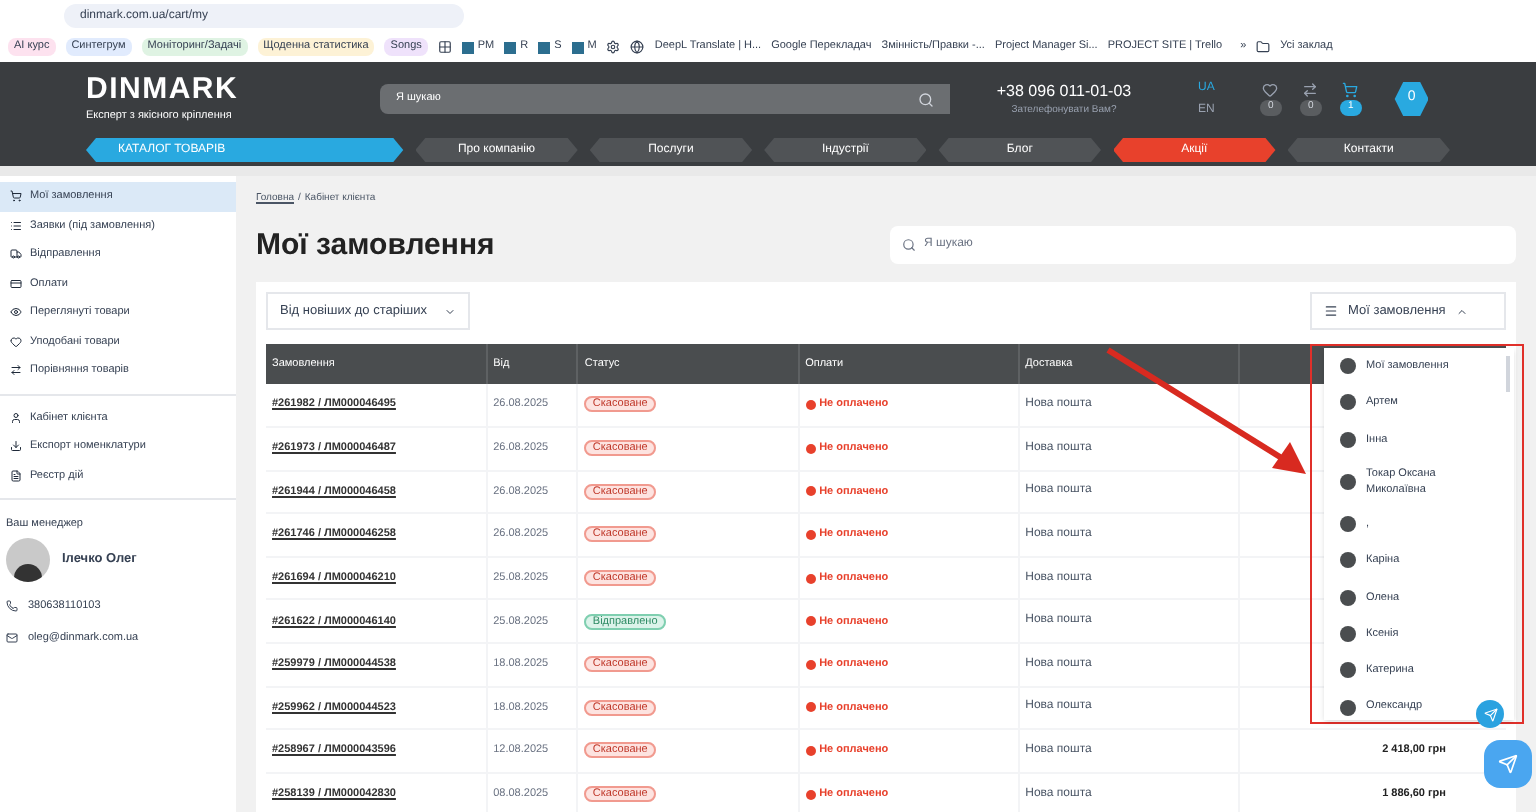  Describe the element at coordinates (444, 47) in the screenshot. I see `apps-icon` at that location.